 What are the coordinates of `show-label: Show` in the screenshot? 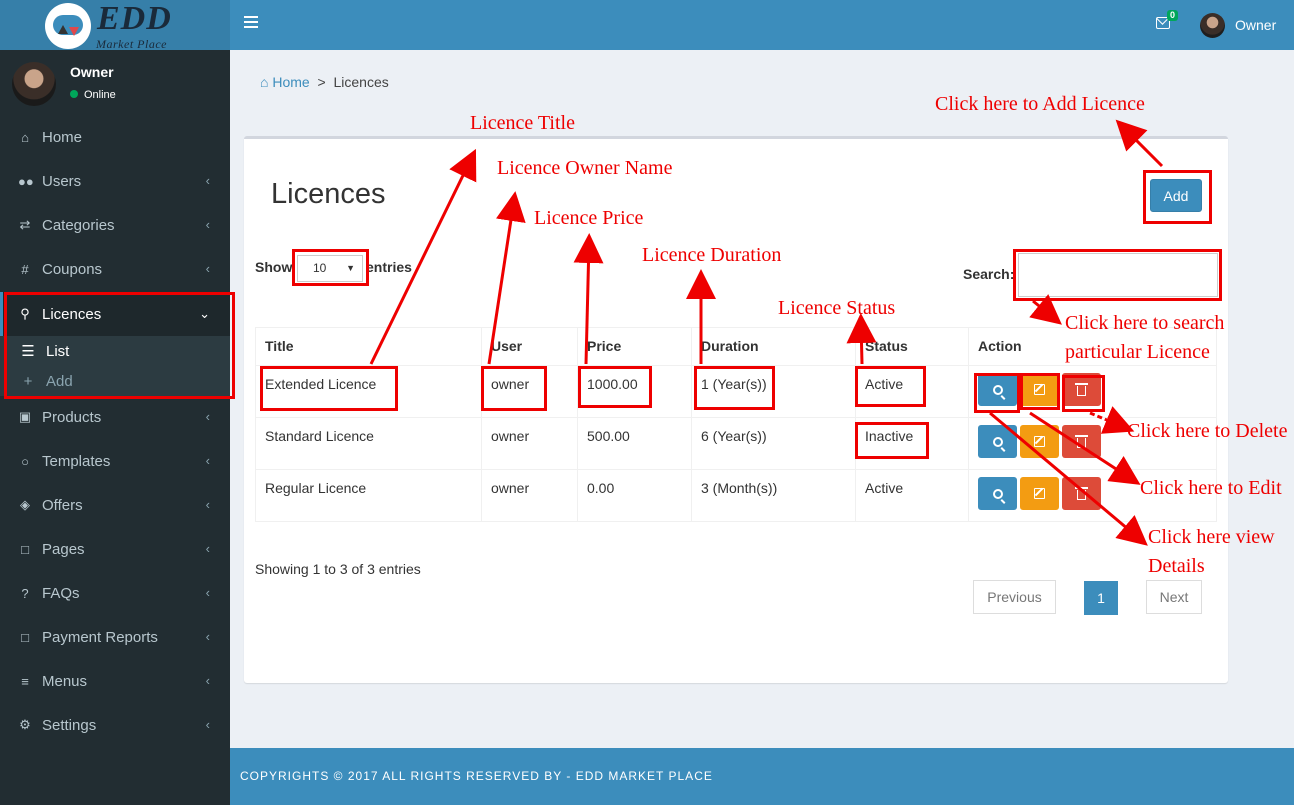 It's located at (274, 267).